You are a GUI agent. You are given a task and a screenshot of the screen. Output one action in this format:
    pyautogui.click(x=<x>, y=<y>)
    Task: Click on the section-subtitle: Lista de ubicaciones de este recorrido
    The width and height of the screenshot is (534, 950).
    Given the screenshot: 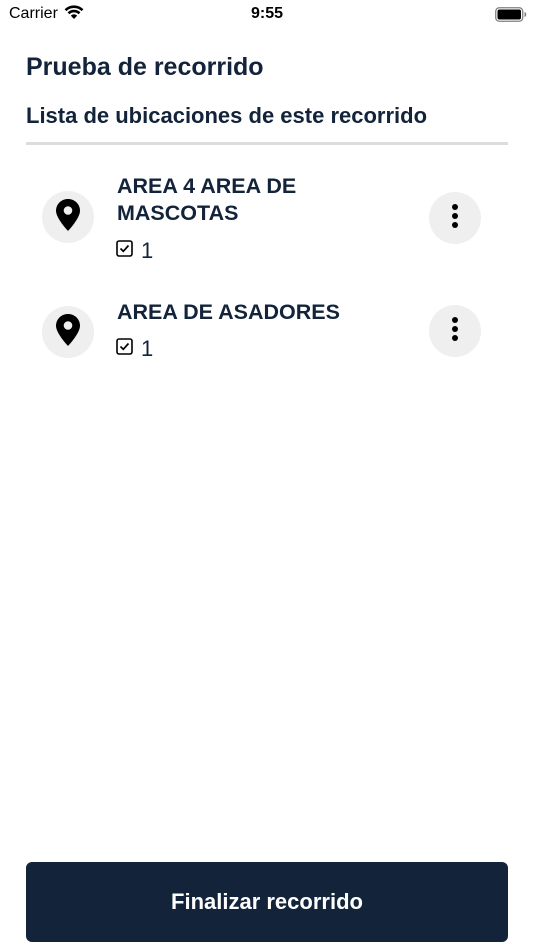 What is the action you would take?
    pyautogui.click(x=227, y=115)
    